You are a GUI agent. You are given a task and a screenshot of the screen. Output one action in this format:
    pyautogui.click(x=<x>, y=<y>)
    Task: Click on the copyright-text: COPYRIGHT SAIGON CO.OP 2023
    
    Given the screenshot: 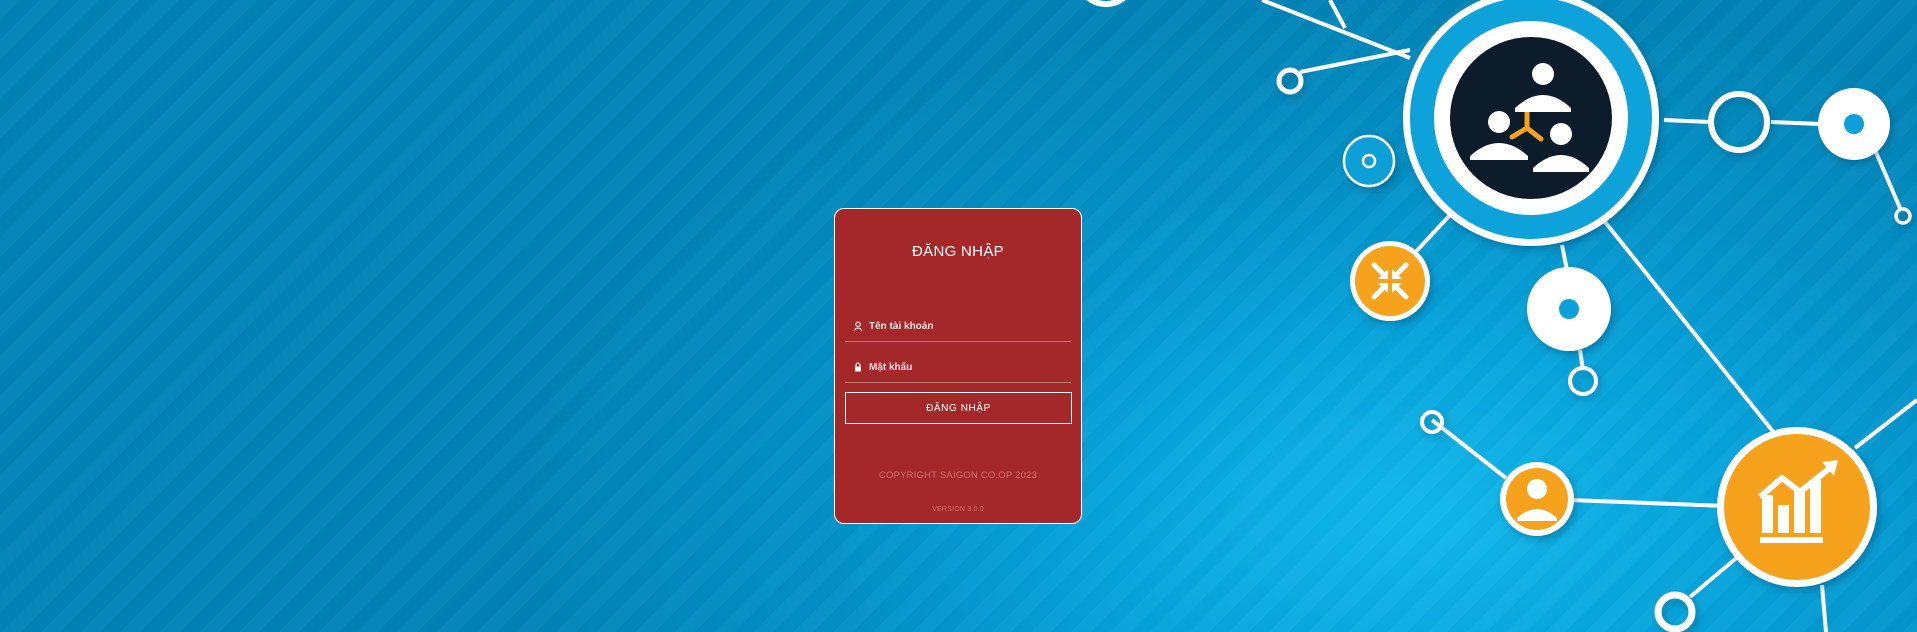 What is the action you would take?
    pyautogui.click(x=958, y=475)
    